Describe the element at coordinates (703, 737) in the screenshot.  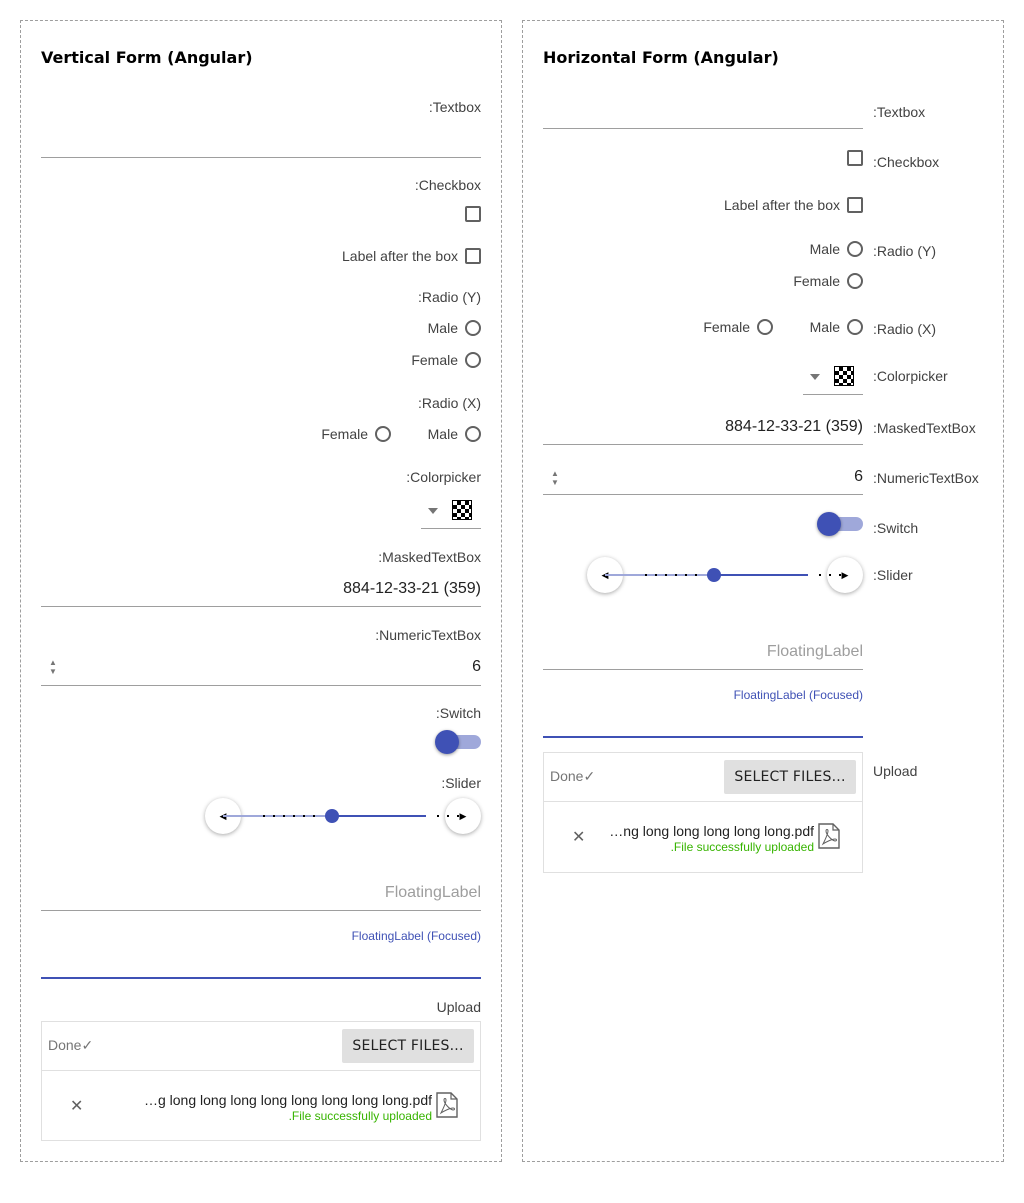
I see `h-floating-focused-underline` at that location.